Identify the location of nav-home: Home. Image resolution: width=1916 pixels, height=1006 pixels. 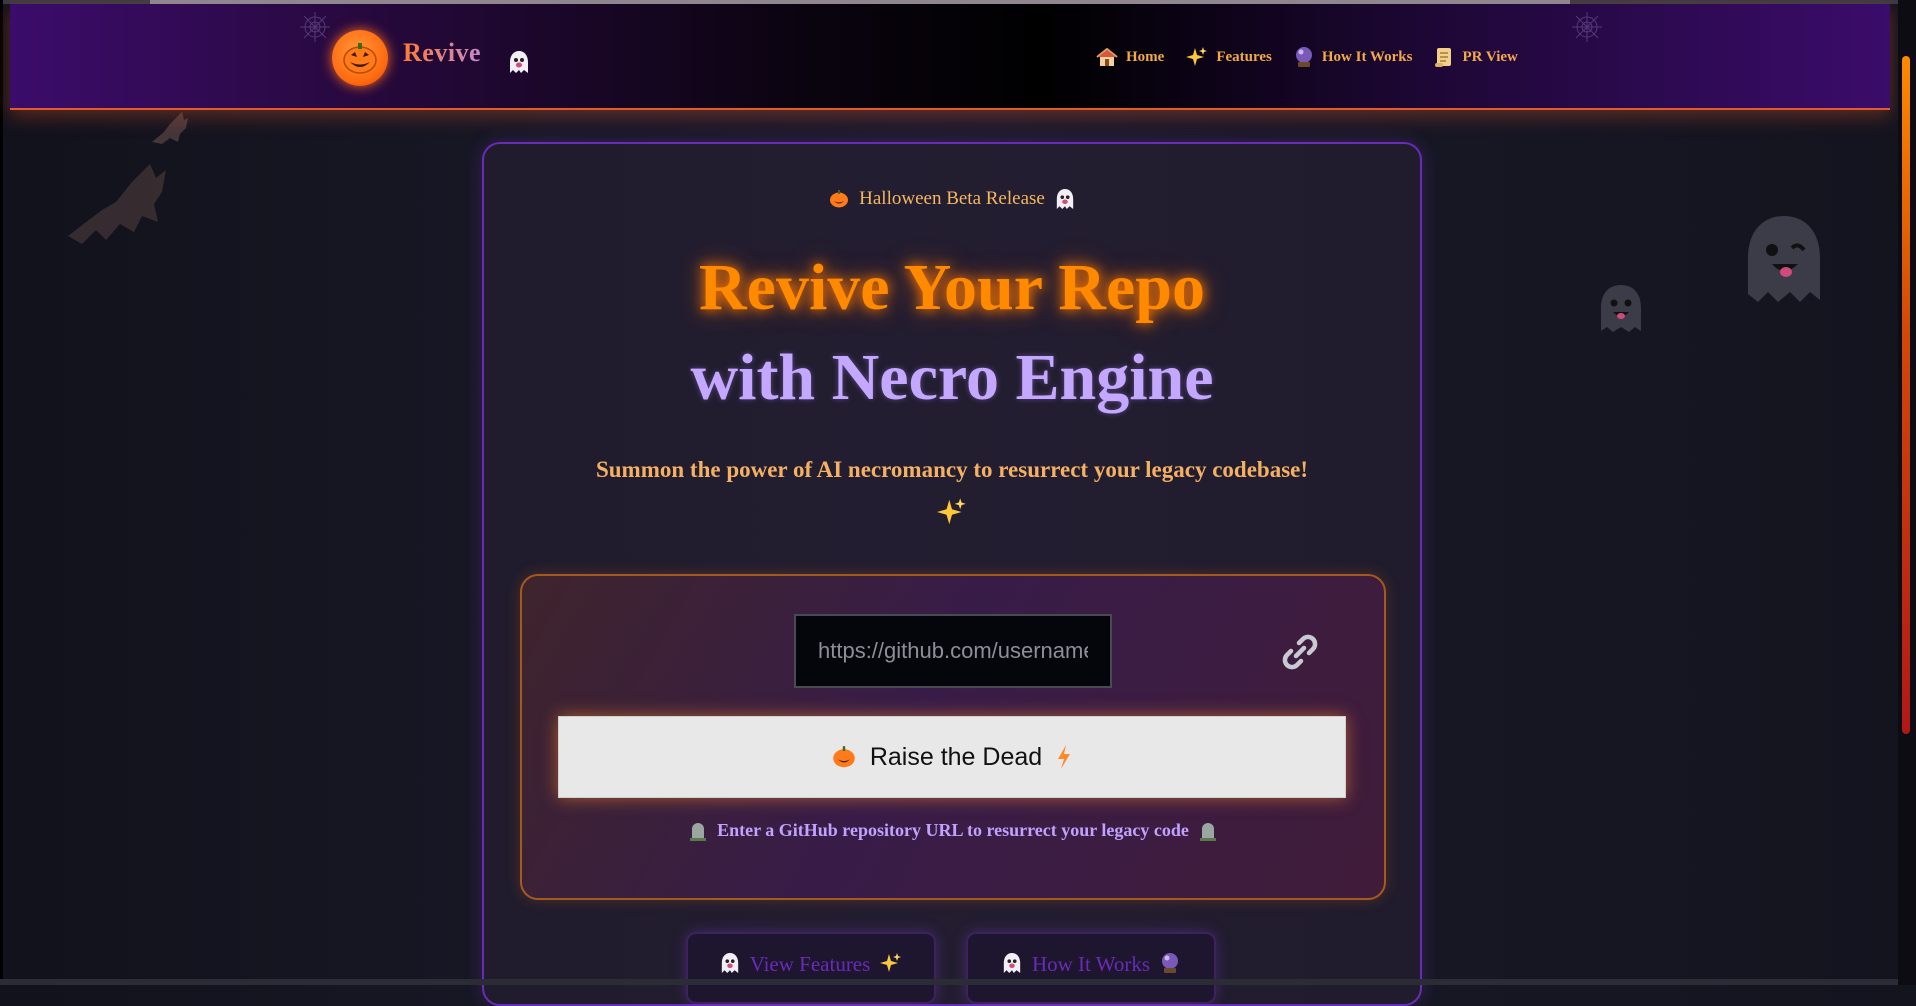
(1130, 57).